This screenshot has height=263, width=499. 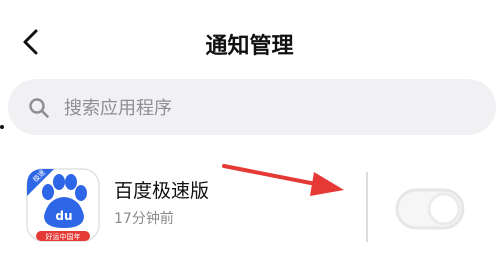 What do you see at coordinates (2, 127) in the screenshot?
I see `stray-dot` at bounding box center [2, 127].